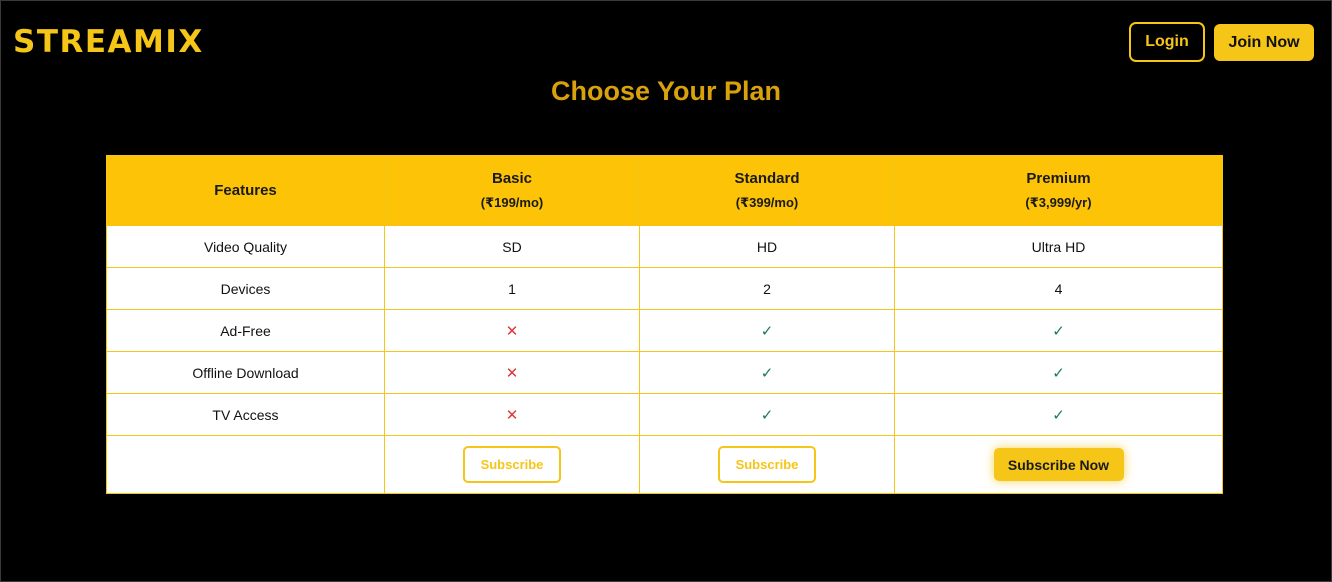 Image resolution: width=1332 pixels, height=582 pixels. I want to click on plan-header-basic: Basic (₹199/mo), so click(512, 190).